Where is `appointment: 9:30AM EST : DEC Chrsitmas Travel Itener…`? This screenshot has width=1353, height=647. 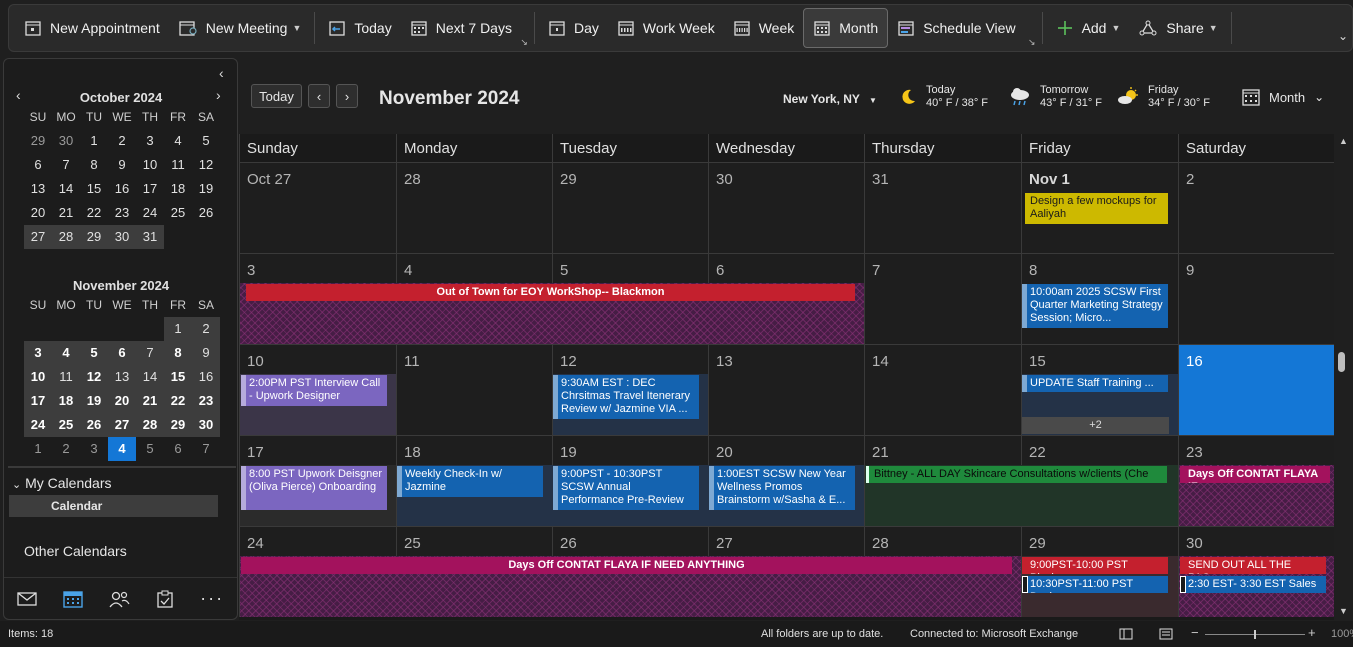 appointment: 9:30AM EST : DEC Chrsitmas Travel Itener… is located at coordinates (626, 397).